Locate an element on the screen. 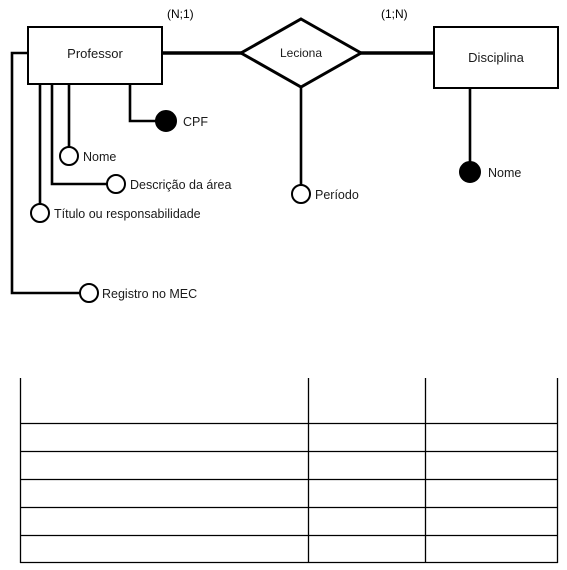 The image size is (567, 570). attribute-registro-mec: Registro no MEC is located at coordinates (138, 293).